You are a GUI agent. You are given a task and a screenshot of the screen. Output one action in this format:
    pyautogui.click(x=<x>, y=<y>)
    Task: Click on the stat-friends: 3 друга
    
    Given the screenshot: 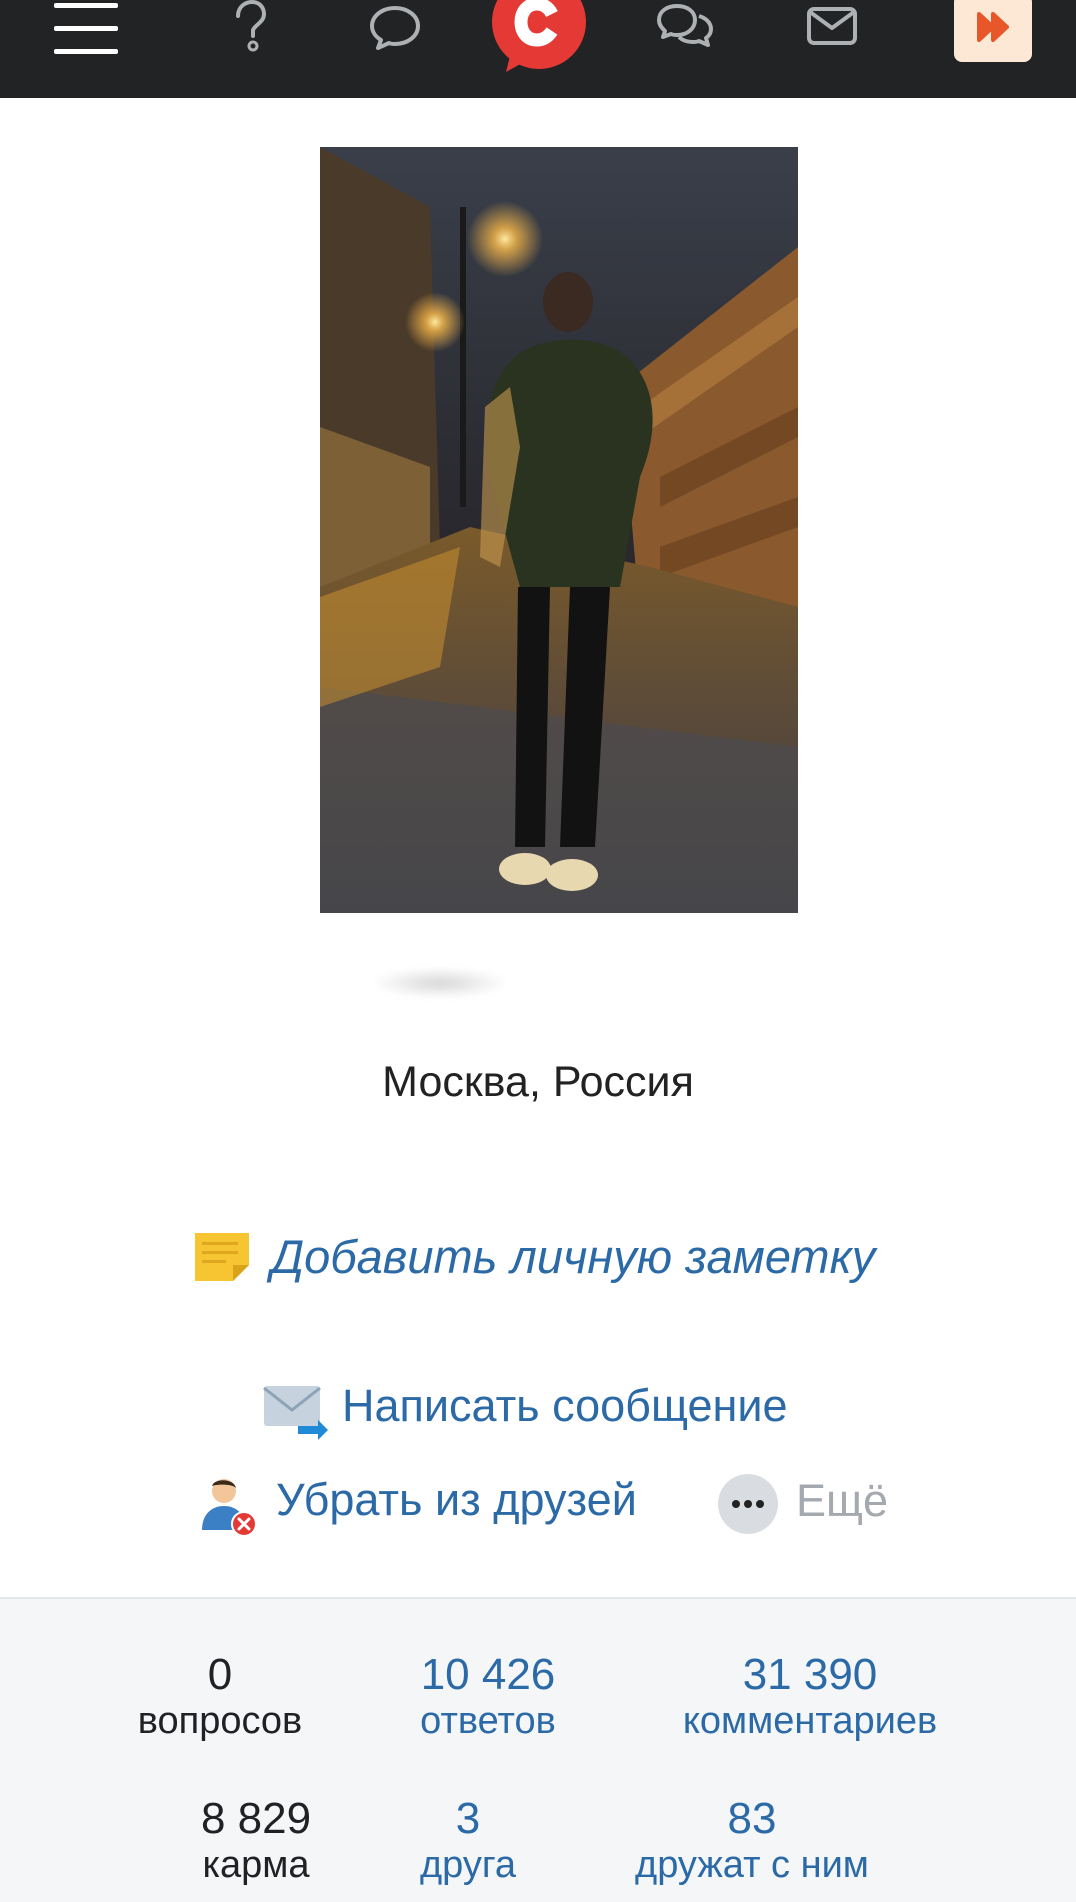 What is the action you would take?
    pyautogui.click(x=468, y=1841)
    